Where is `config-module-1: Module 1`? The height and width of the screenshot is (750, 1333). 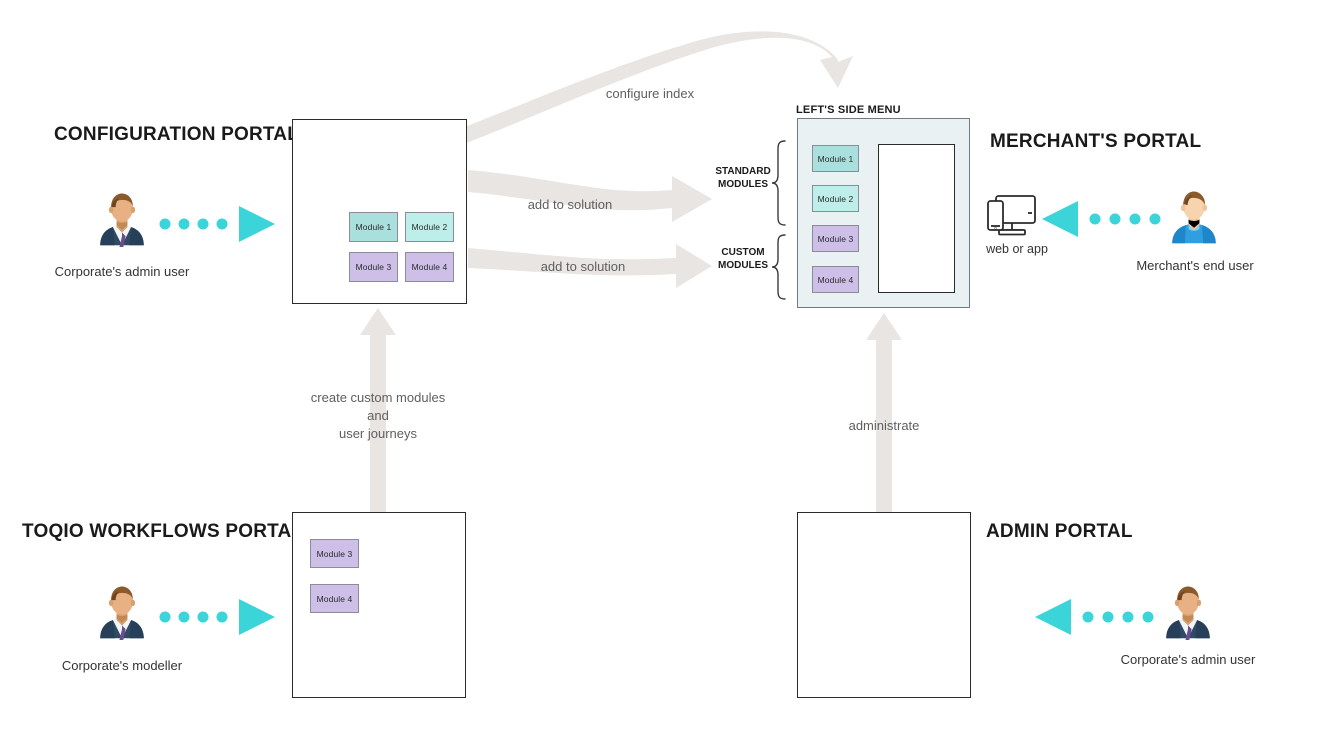
config-module-1: Module 1 is located at coordinates (373, 227).